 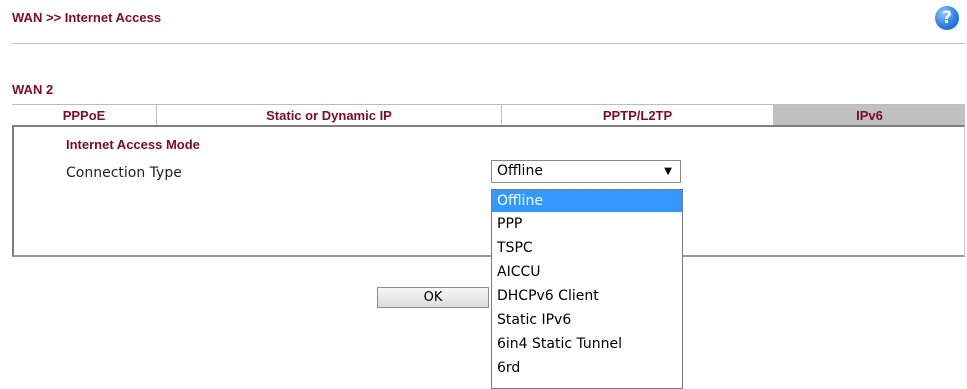 What do you see at coordinates (869, 115) in the screenshot?
I see `tab-ipv6: IPv6` at bounding box center [869, 115].